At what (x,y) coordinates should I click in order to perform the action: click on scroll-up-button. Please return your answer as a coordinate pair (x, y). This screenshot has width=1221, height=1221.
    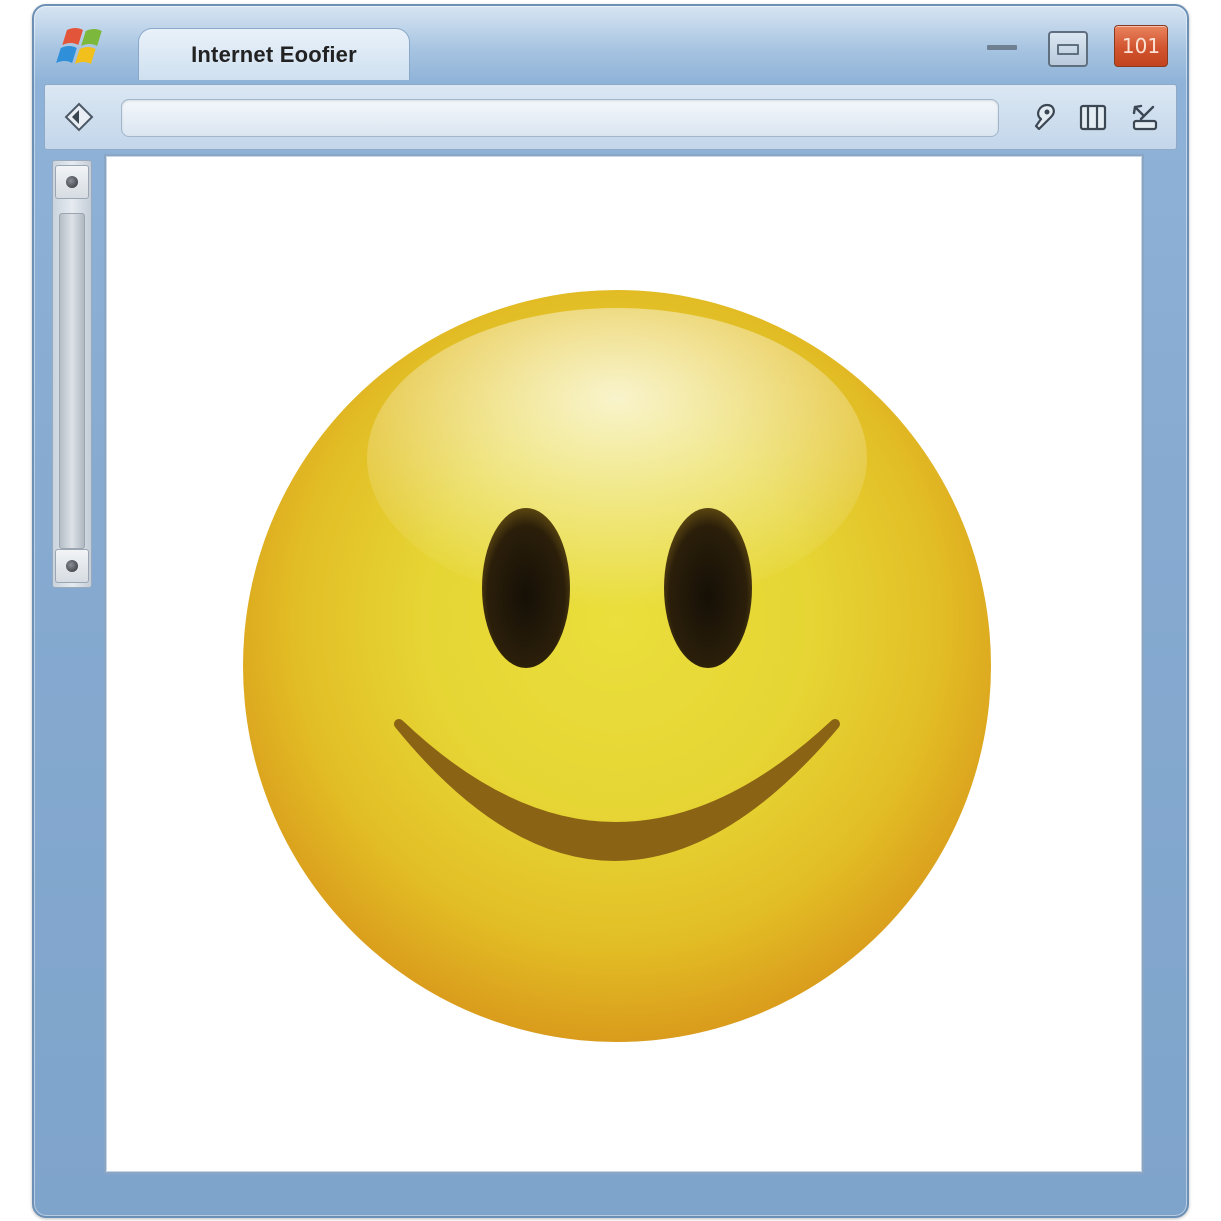
    Looking at the image, I should click on (72, 182).